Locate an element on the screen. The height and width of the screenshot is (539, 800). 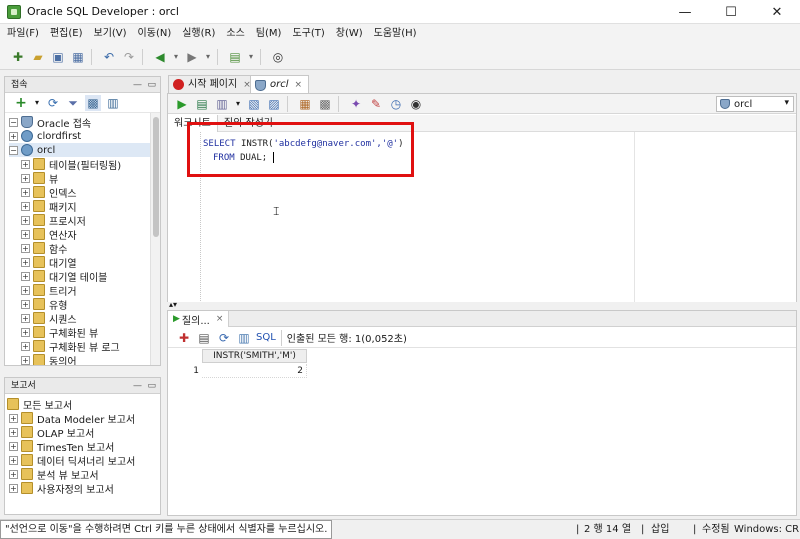
tab-start-page: 시작 페이지 × is located at coordinates (213, 84).